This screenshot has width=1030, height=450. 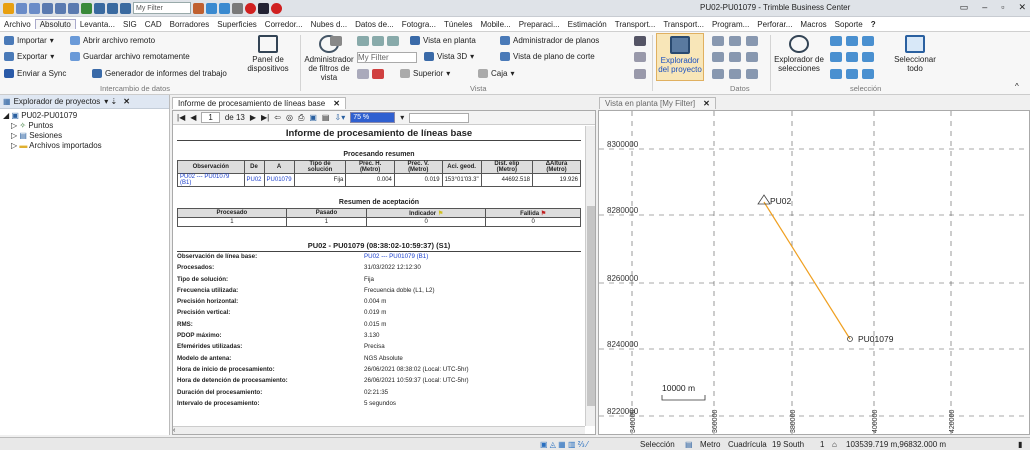 What do you see at coordinates (174, 430) in the screenshot?
I see `scroll-left-icon: ‹` at bounding box center [174, 430].